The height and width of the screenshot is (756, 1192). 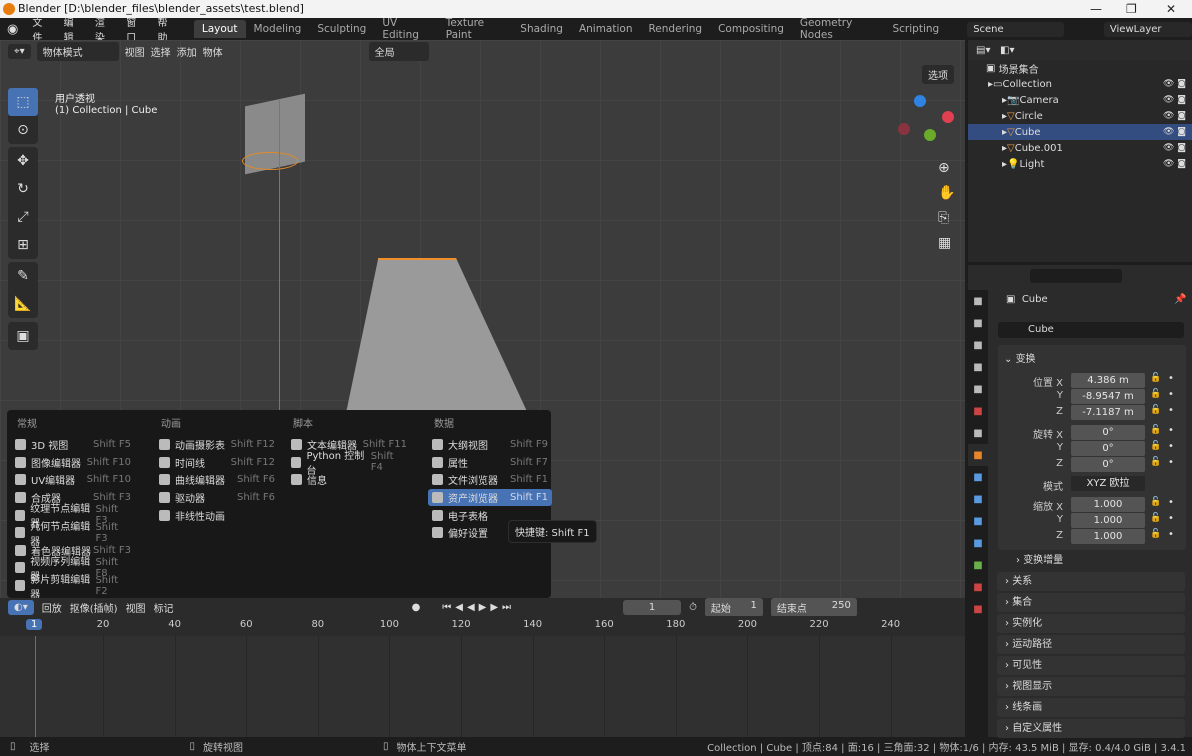 I want to click on timeline-menu-view: 视图, so click(x=136, y=607).